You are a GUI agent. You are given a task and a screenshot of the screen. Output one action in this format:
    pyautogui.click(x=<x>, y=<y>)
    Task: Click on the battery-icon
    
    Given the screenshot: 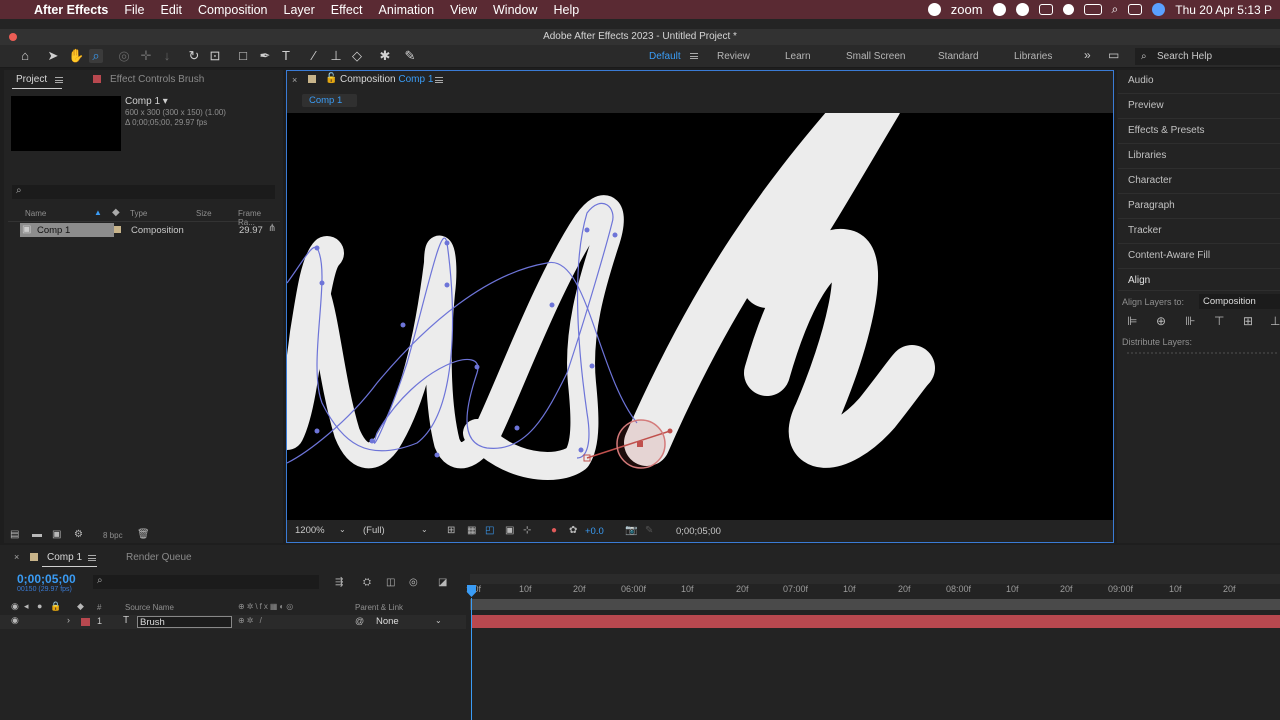 What is the action you would take?
    pyautogui.click(x=1092, y=9)
    